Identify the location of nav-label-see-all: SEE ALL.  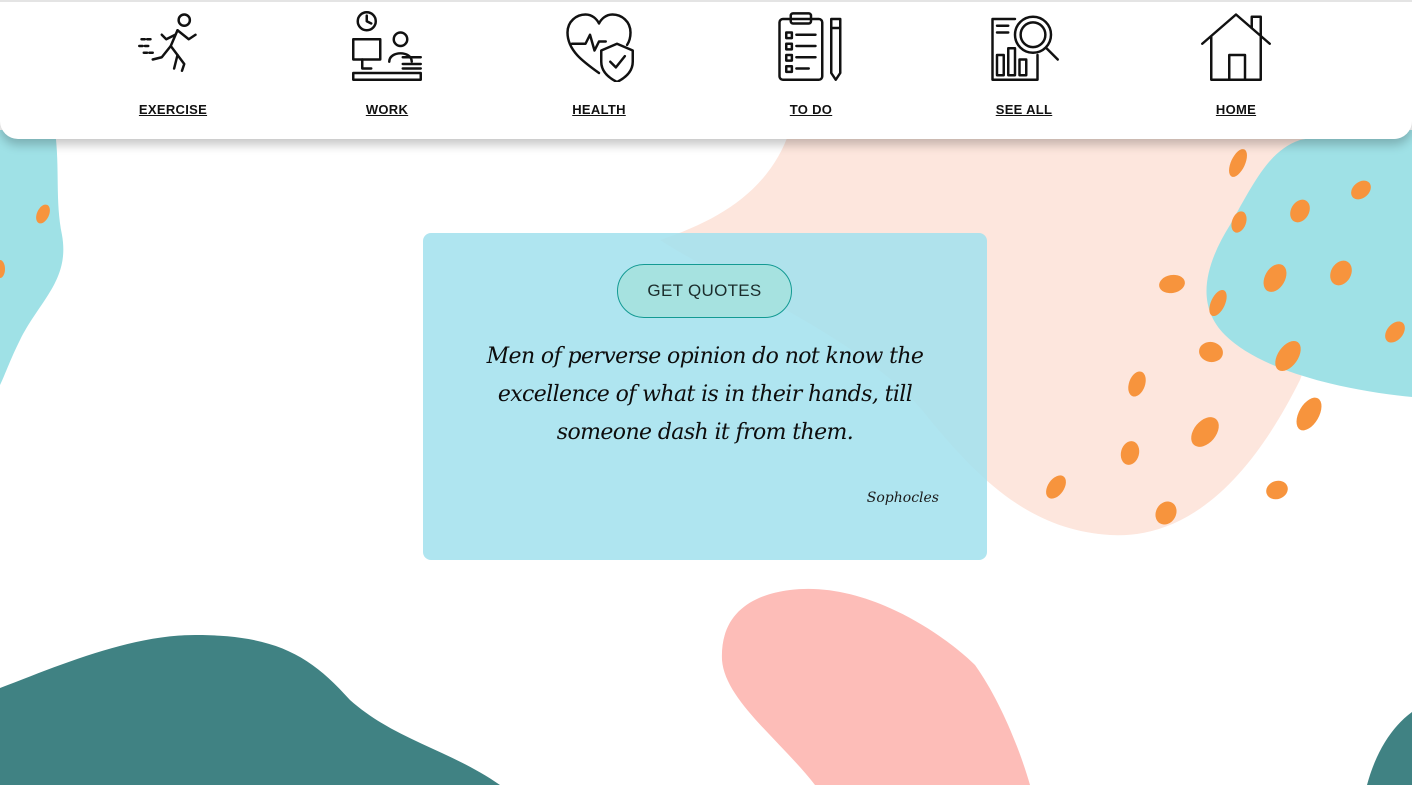
(1024, 109).